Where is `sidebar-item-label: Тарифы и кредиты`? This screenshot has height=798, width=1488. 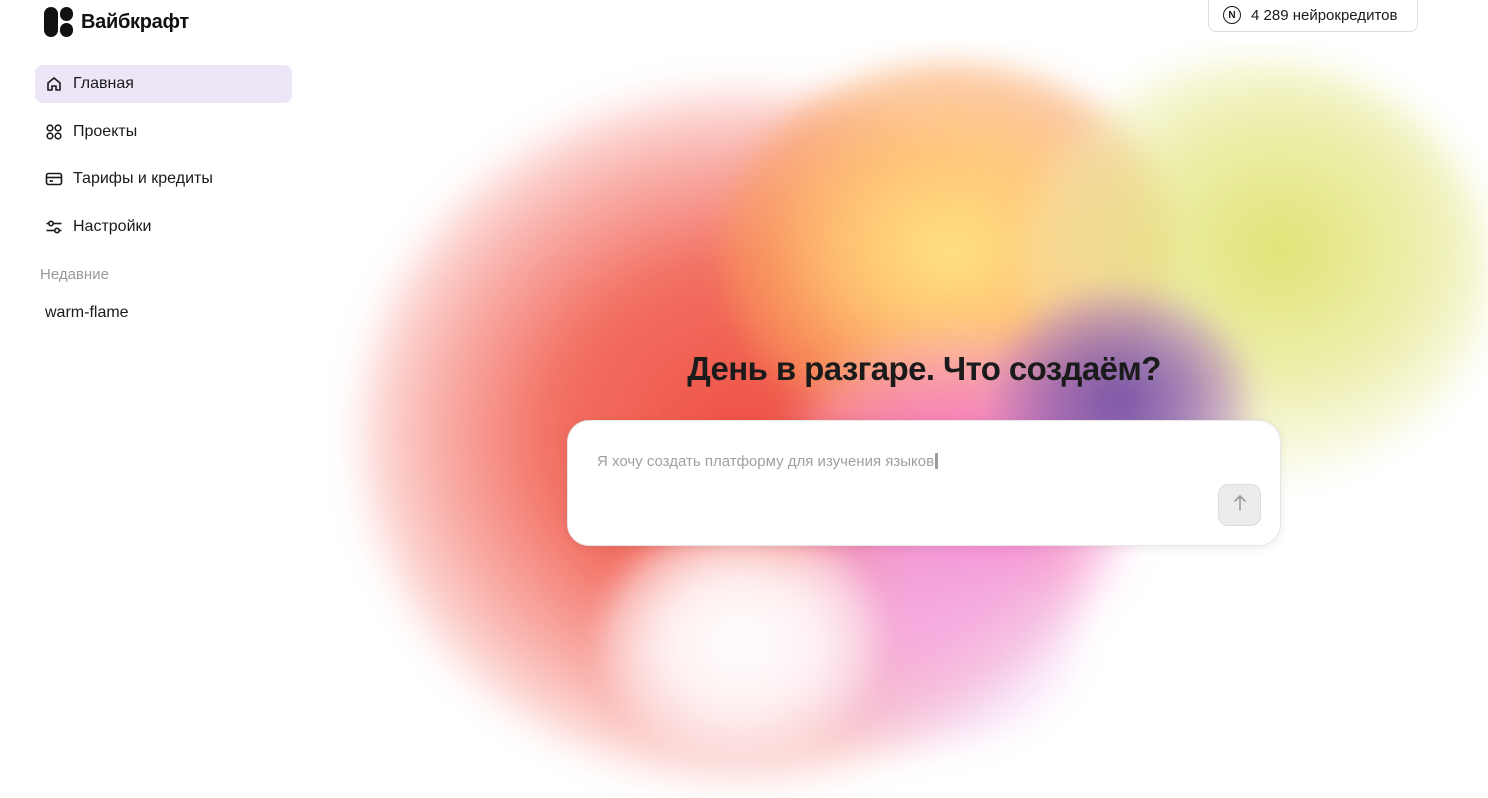 sidebar-item-label: Тарифы и кредиты is located at coordinates (143, 178).